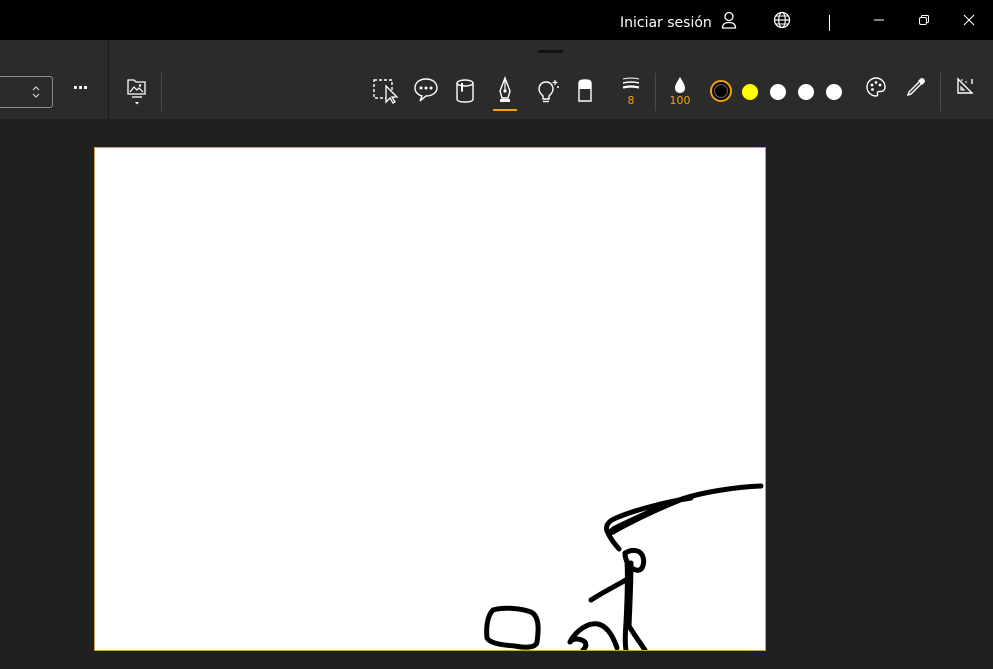 Image resolution: width=993 pixels, height=669 pixels. I want to click on globe-icon, so click(782, 20).